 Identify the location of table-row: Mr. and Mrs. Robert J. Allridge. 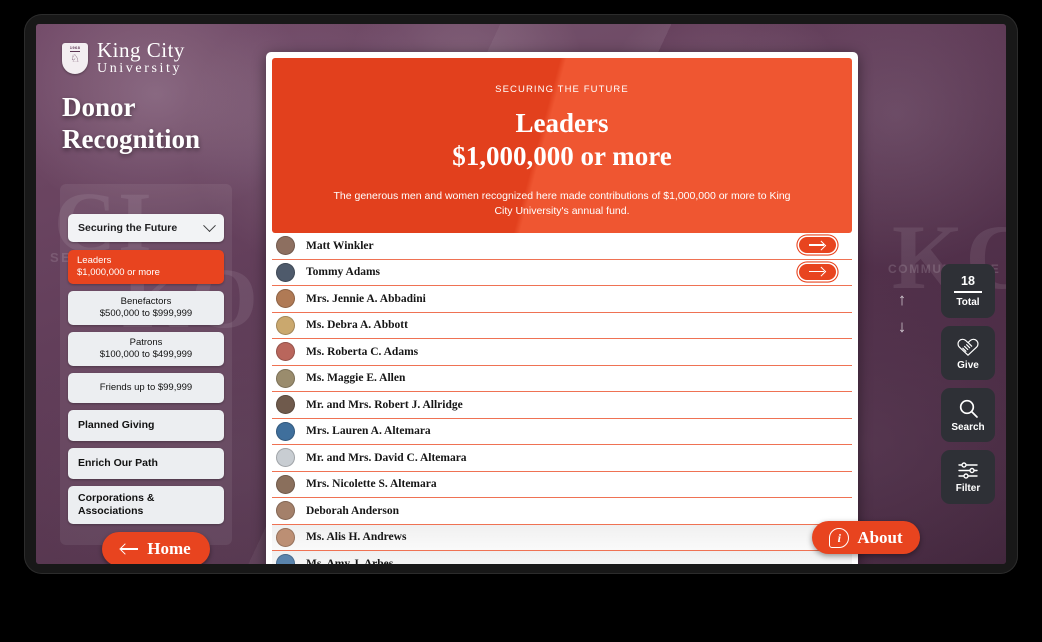
(562, 405).